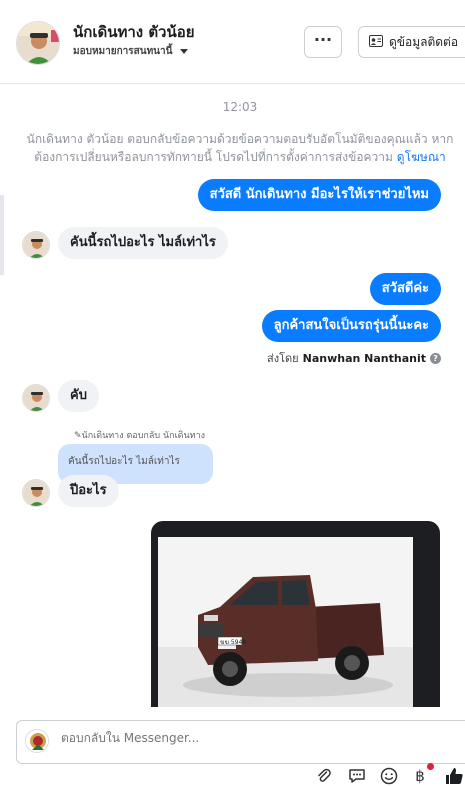  What do you see at coordinates (143, 243) in the screenshot?
I see `incoming-message: คันนี้รถไปอะไร ไมล์เท่าไร` at bounding box center [143, 243].